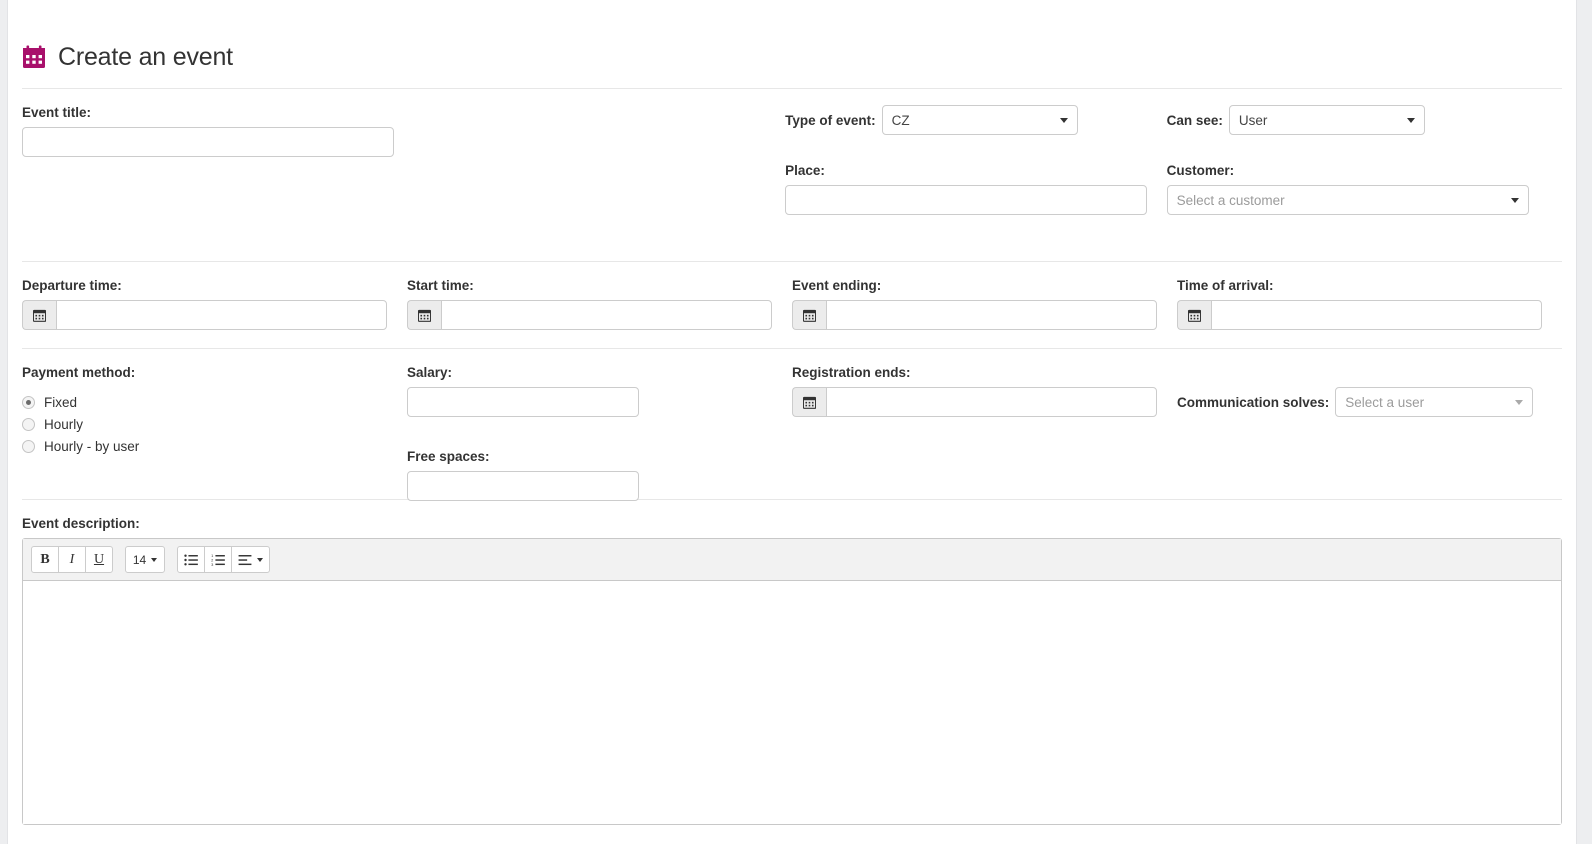  I want to click on customer-label: Customer:, so click(1200, 170).